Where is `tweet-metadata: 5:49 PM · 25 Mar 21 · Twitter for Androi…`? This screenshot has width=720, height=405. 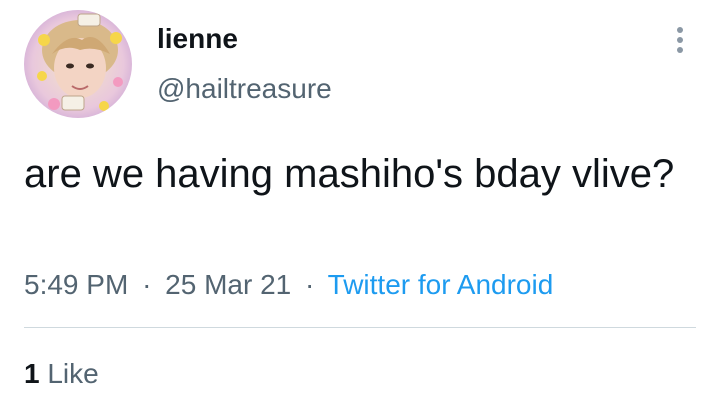
tweet-metadata: 5:49 PM · 25 Mar 21 · Twitter for Androi… is located at coordinates (288, 285).